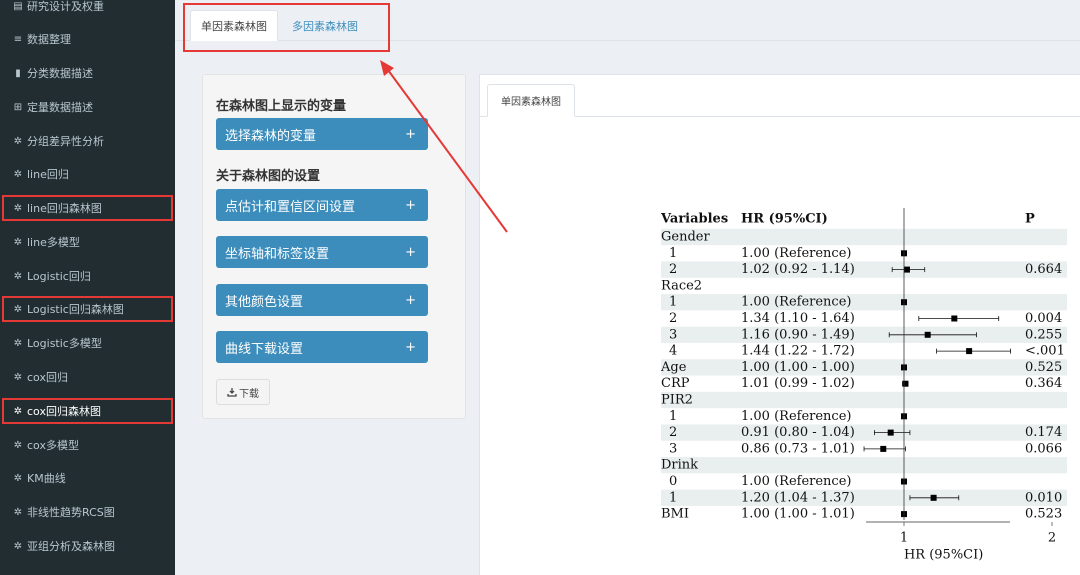  I want to click on forest-row-p: 0.004, so click(1043, 318).